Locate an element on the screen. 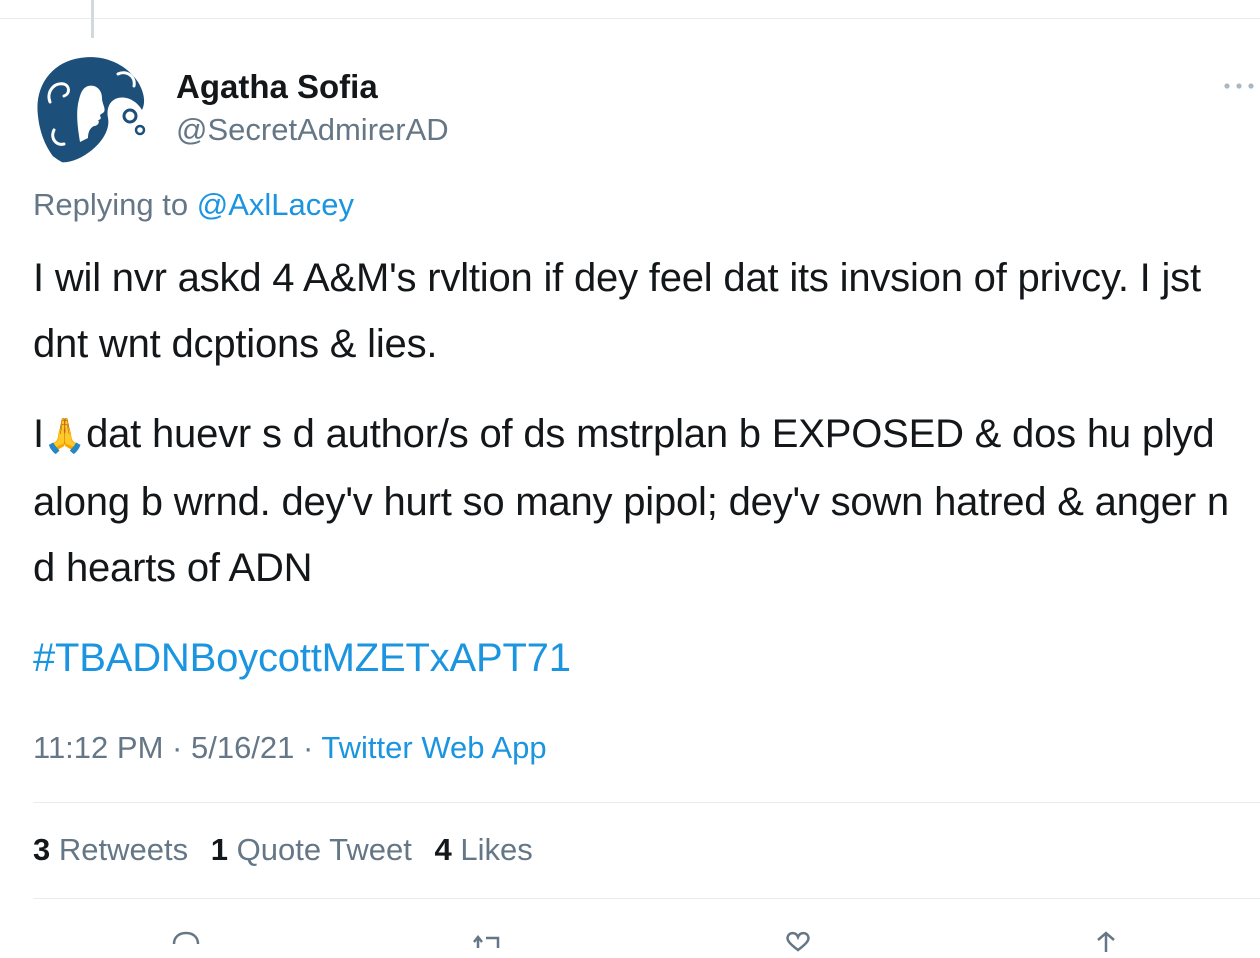 The width and height of the screenshot is (1260, 958). replying-to-line: Replying to @AxlLacey is located at coordinates (193, 205).